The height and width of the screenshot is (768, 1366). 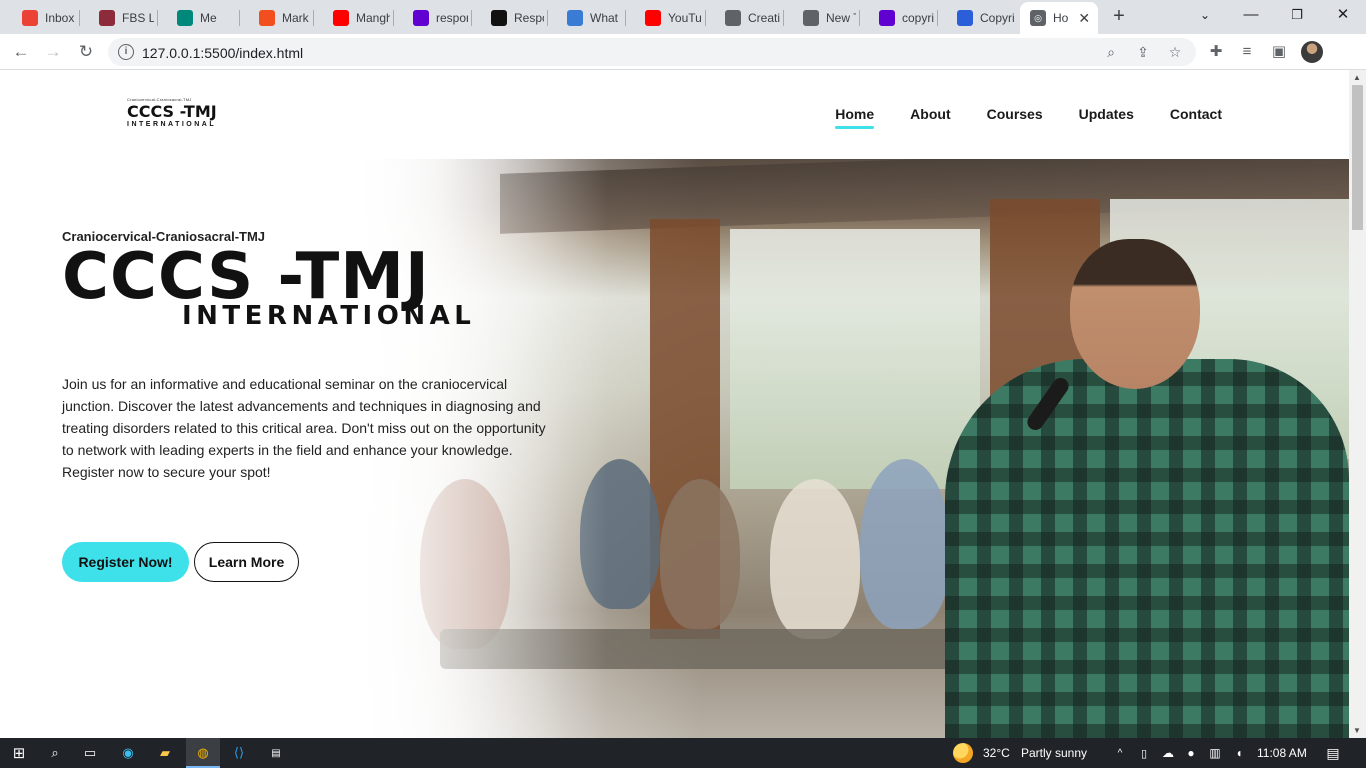 I want to click on site-info-icon: i, so click(x=126, y=52).